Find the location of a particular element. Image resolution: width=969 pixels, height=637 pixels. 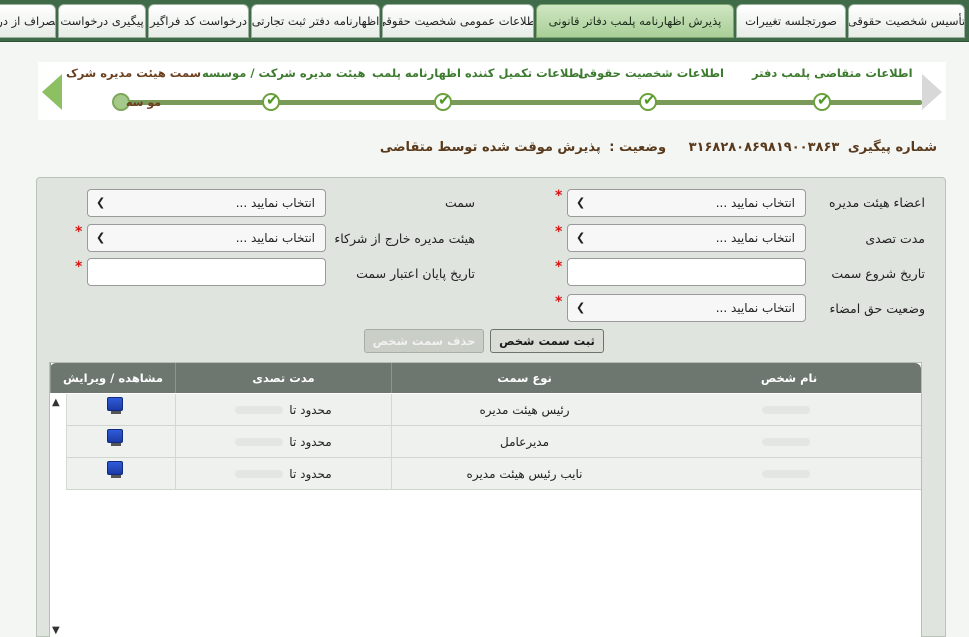

tracking-label: شماره پیگیری is located at coordinates (892, 147).